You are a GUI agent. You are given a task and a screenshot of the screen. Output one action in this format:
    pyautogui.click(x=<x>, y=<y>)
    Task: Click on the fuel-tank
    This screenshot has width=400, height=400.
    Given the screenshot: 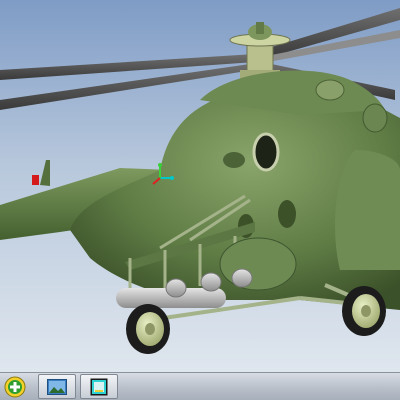 What is the action you would take?
    pyautogui.click(x=258, y=264)
    